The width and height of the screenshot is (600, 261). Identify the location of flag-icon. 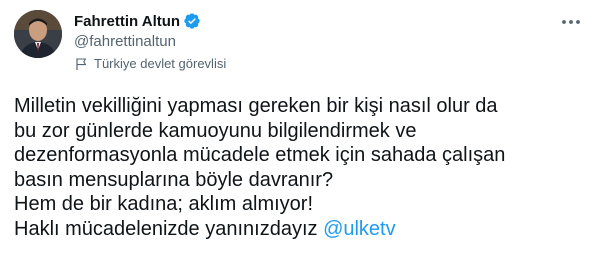
(81, 64).